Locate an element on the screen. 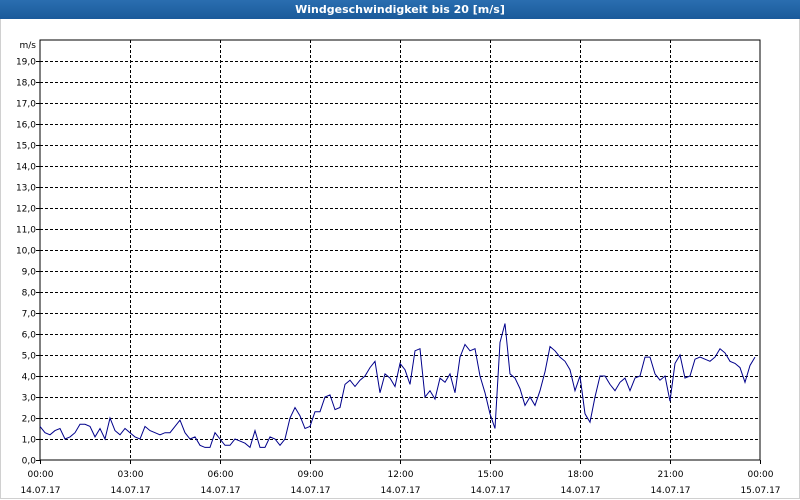 This screenshot has height=500, width=800. y-tick-label: 3,0 is located at coordinates (29, 399).